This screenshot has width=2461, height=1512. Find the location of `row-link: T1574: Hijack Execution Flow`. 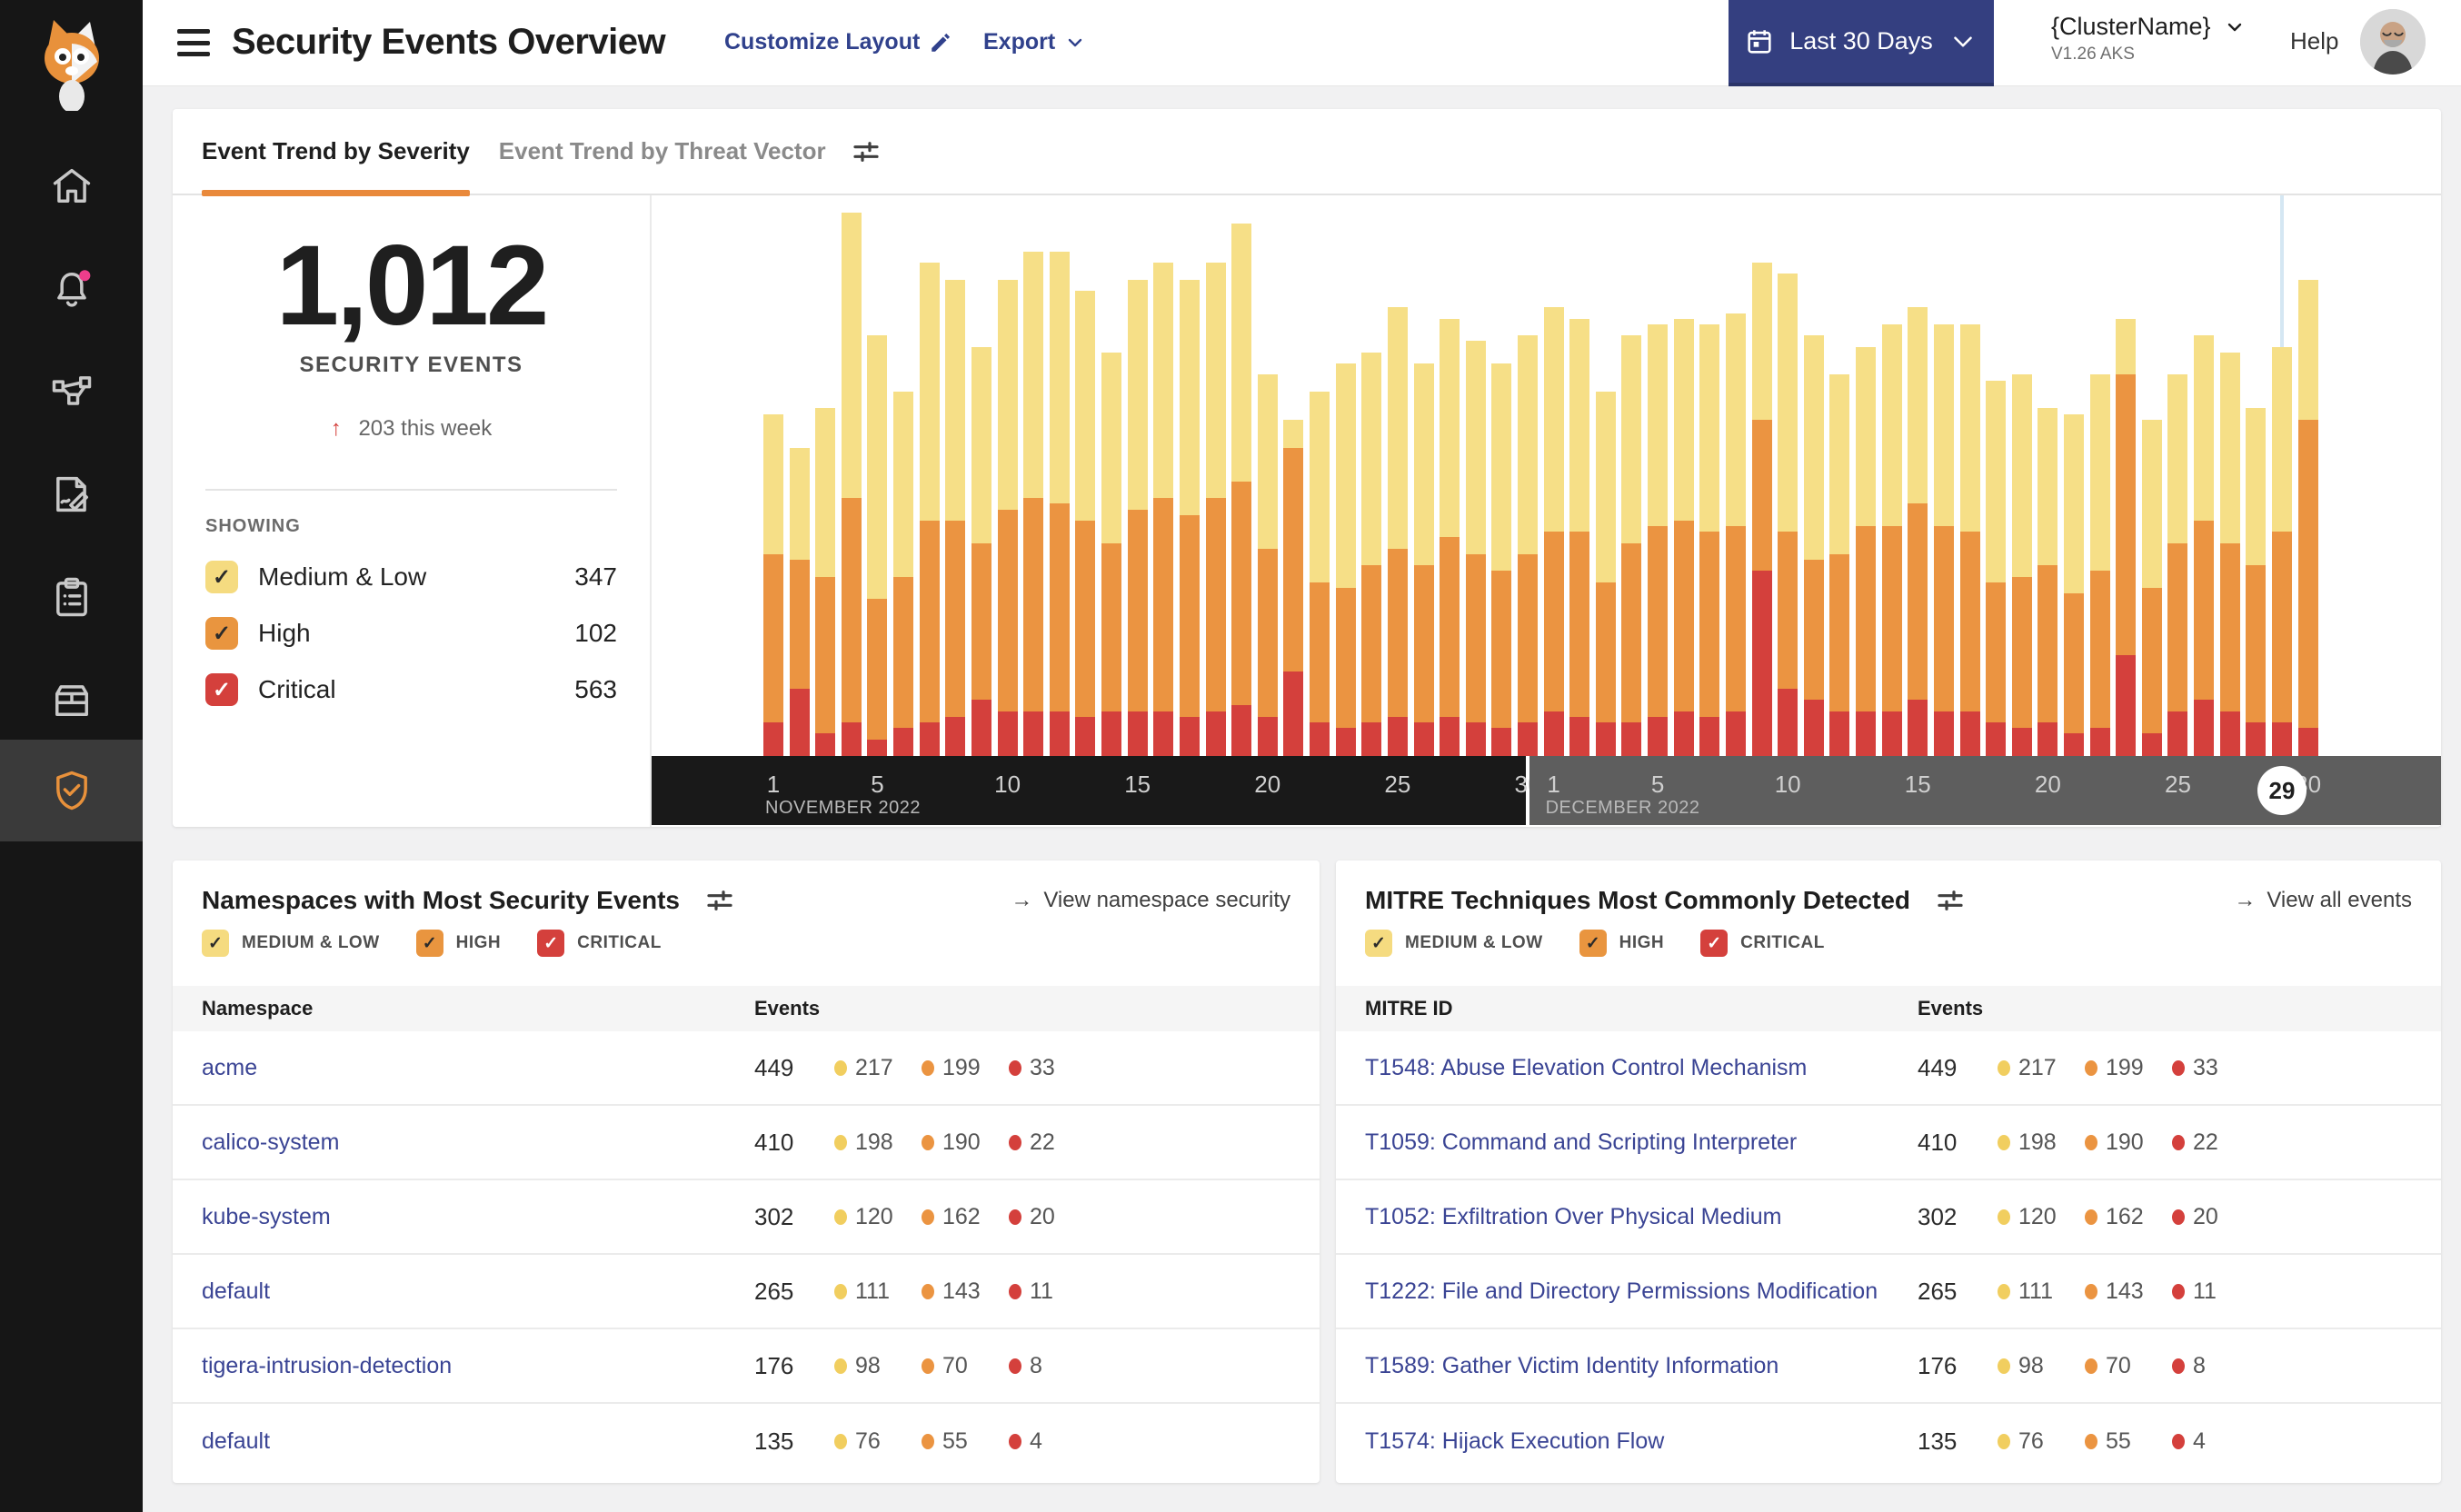

row-link: T1574: Hijack Execution Flow is located at coordinates (1514, 1441).